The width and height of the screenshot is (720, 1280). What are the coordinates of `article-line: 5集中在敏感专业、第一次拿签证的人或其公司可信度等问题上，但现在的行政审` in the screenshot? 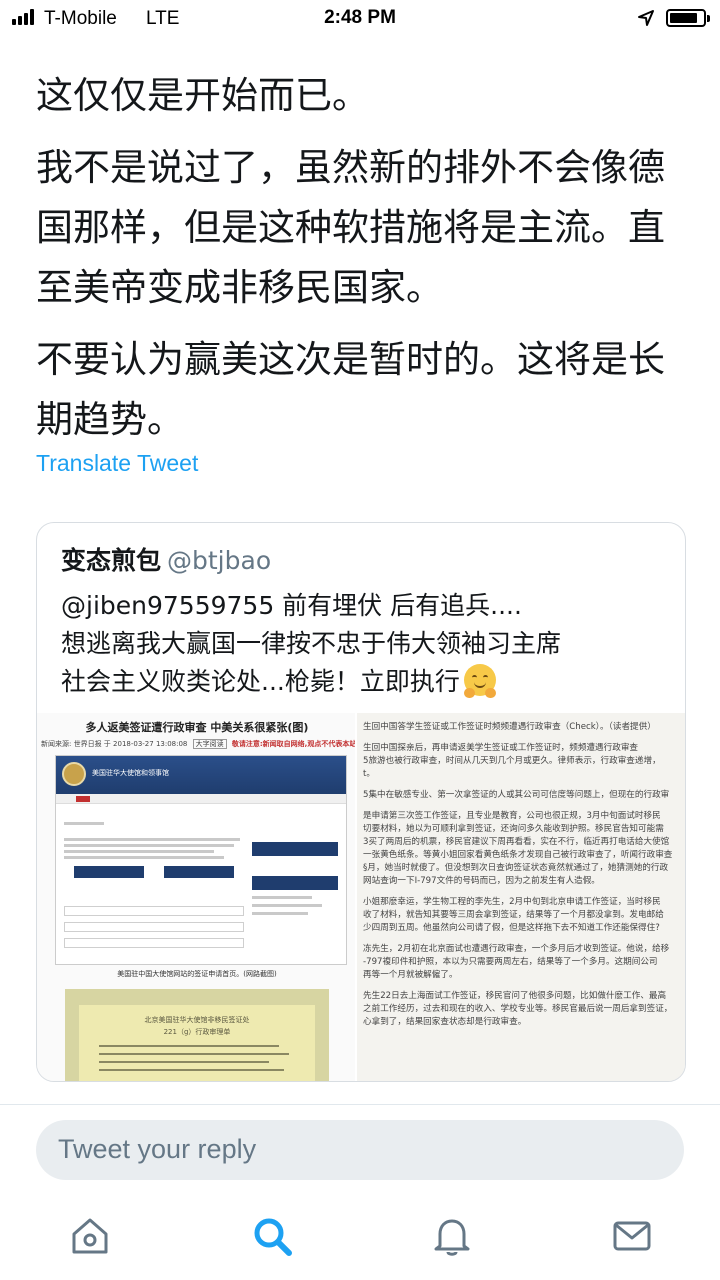 It's located at (516, 795).